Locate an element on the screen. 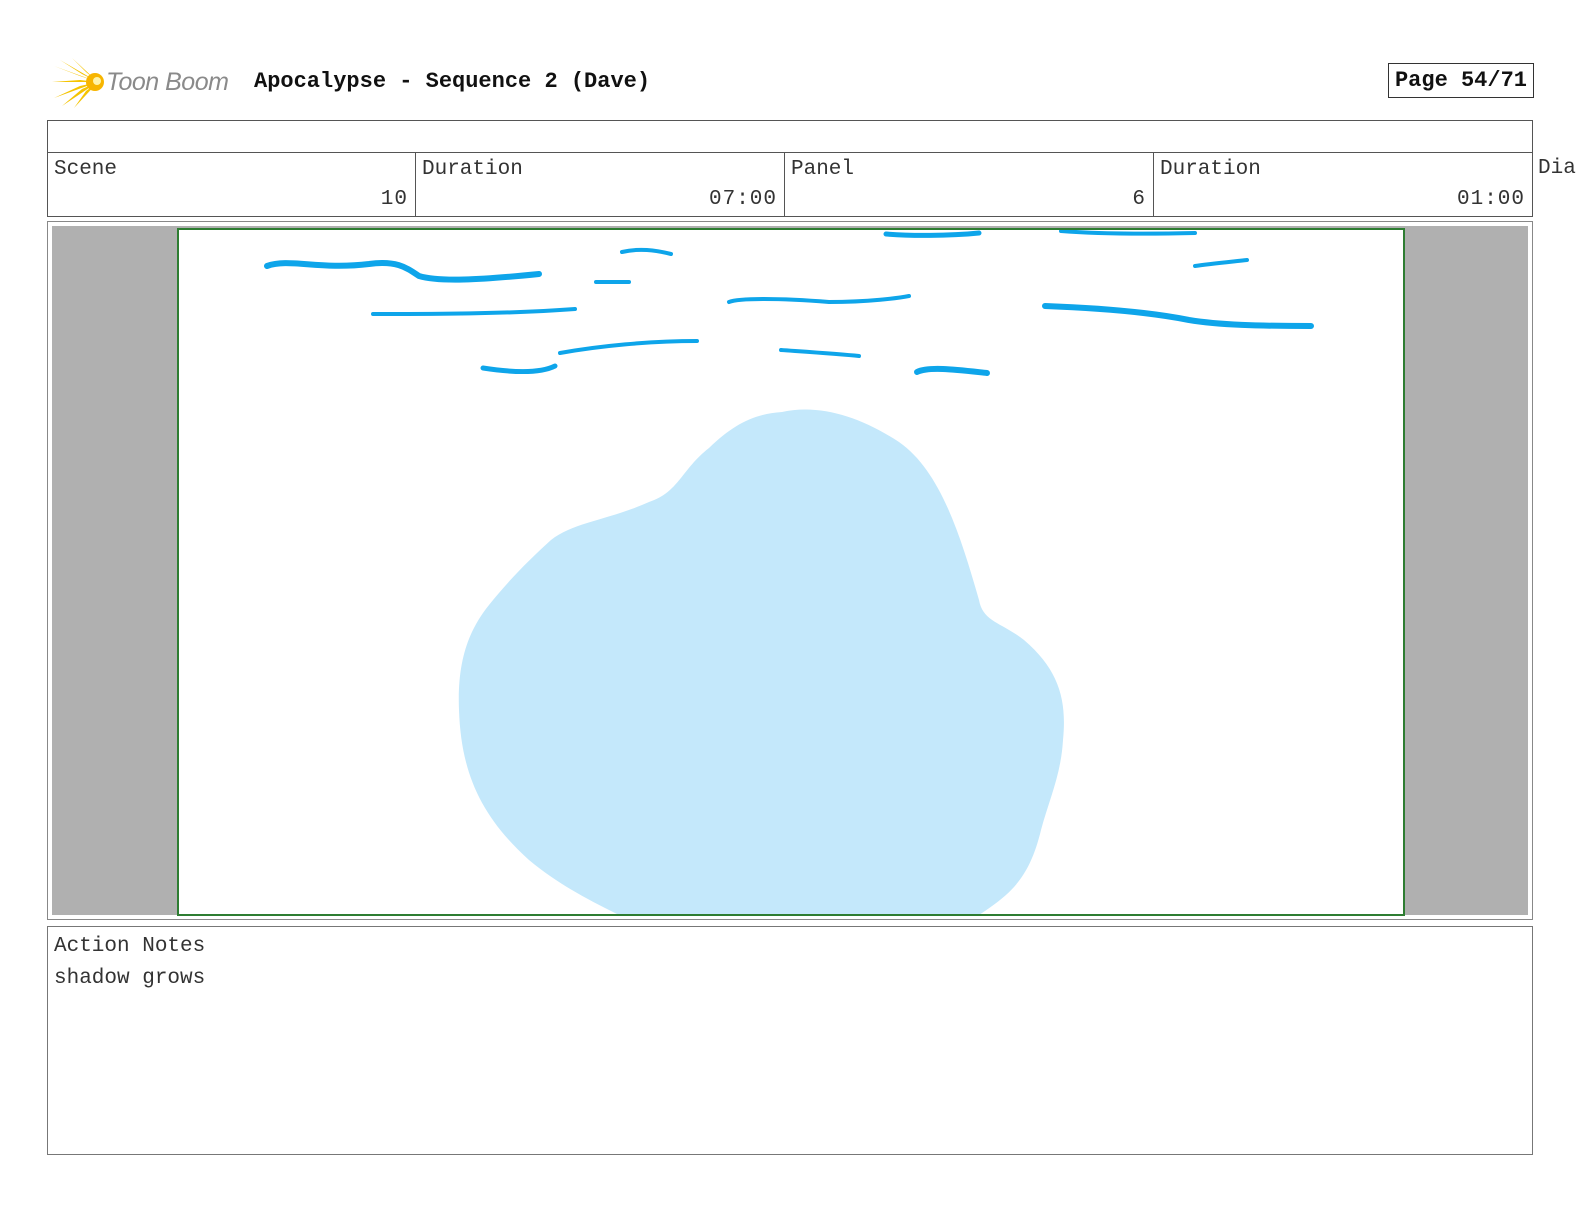  scene-duration-cell: Duration 07:00 is located at coordinates (600, 185).